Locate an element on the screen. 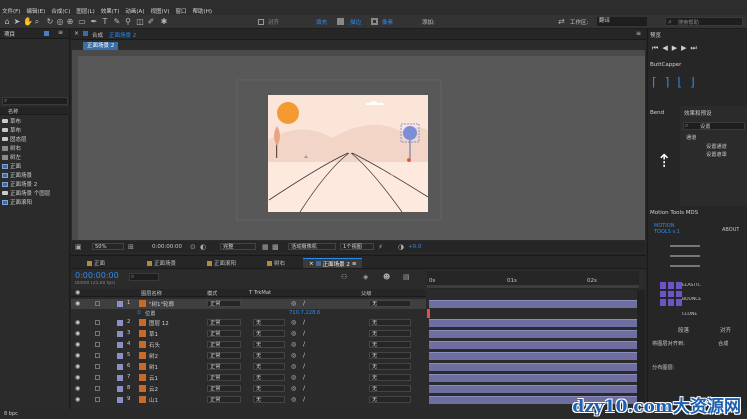  timeline-tab-2: 正面滚阳 is located at coordinates (221, 263).